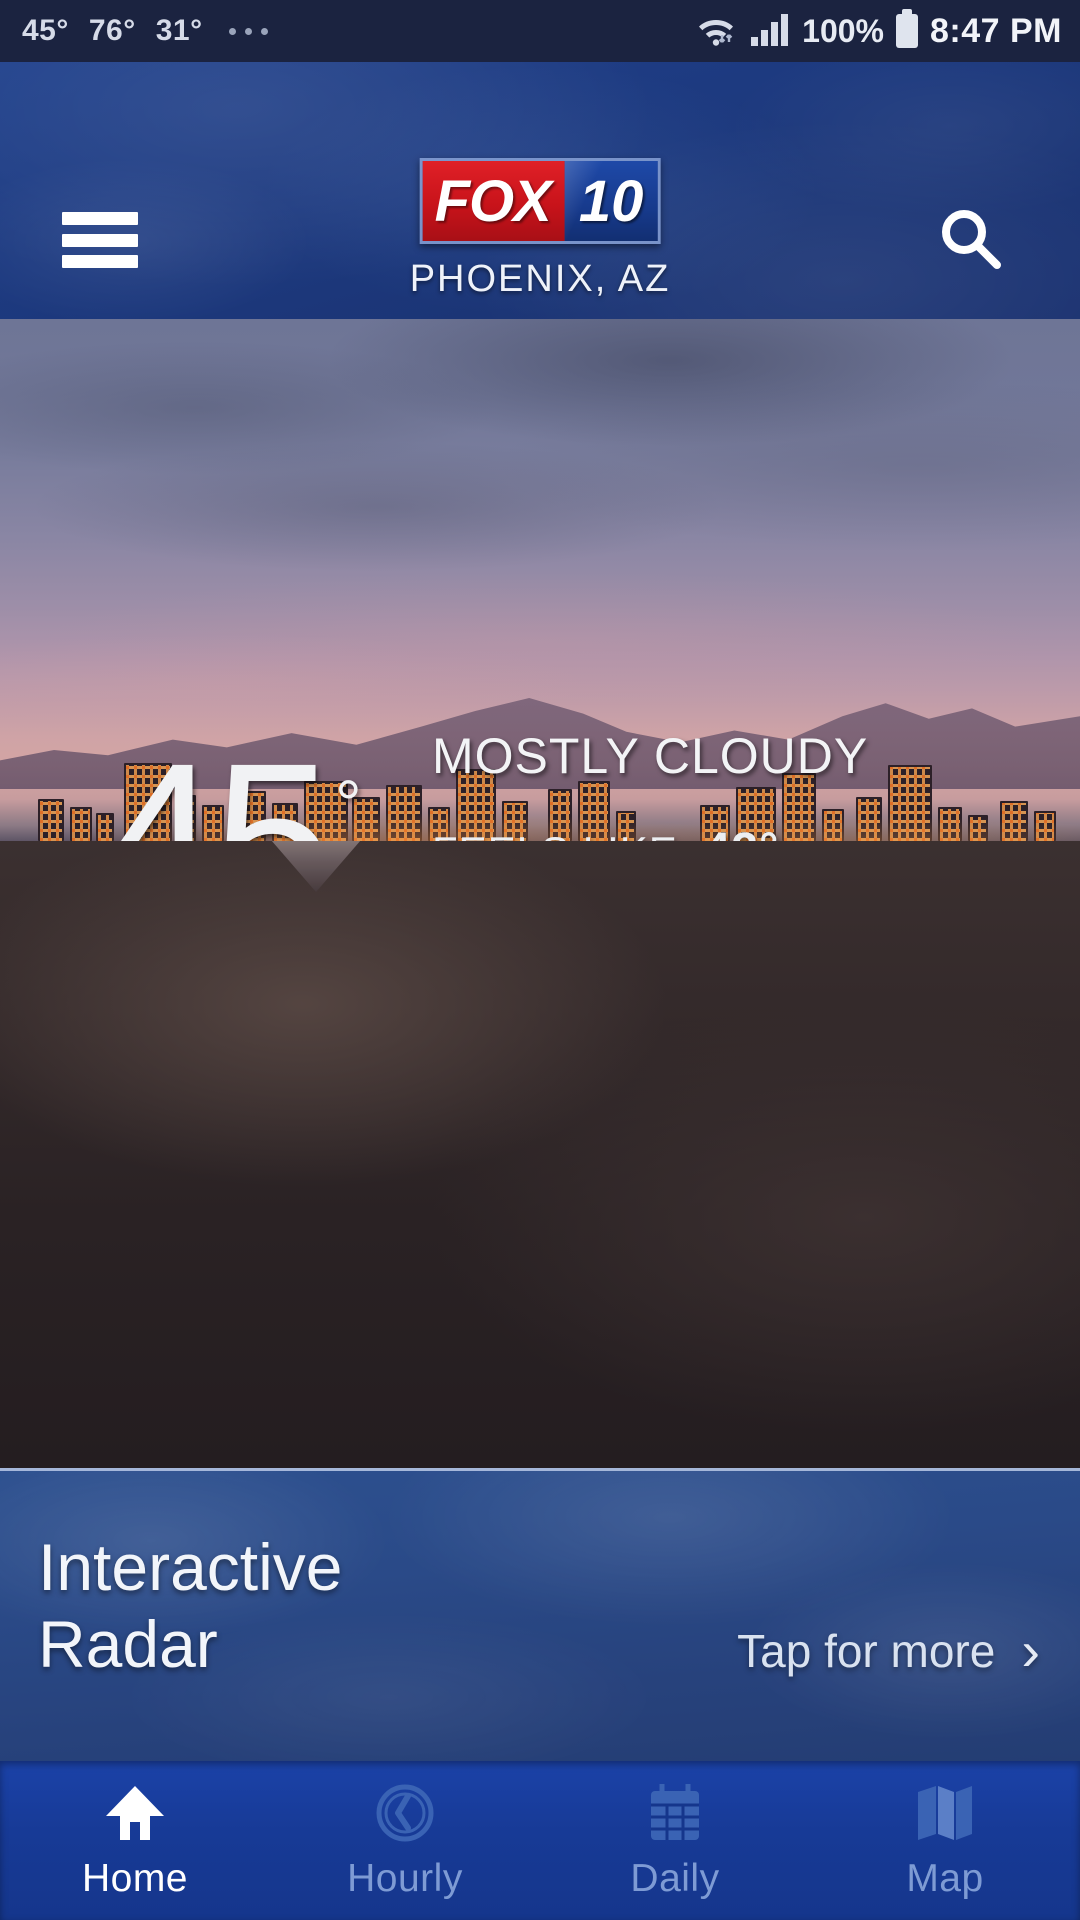 The width and height of the screenshot is (1080, 1920). I want to click on market-city-label: PHOENIX, AZ, so click(540, 279).